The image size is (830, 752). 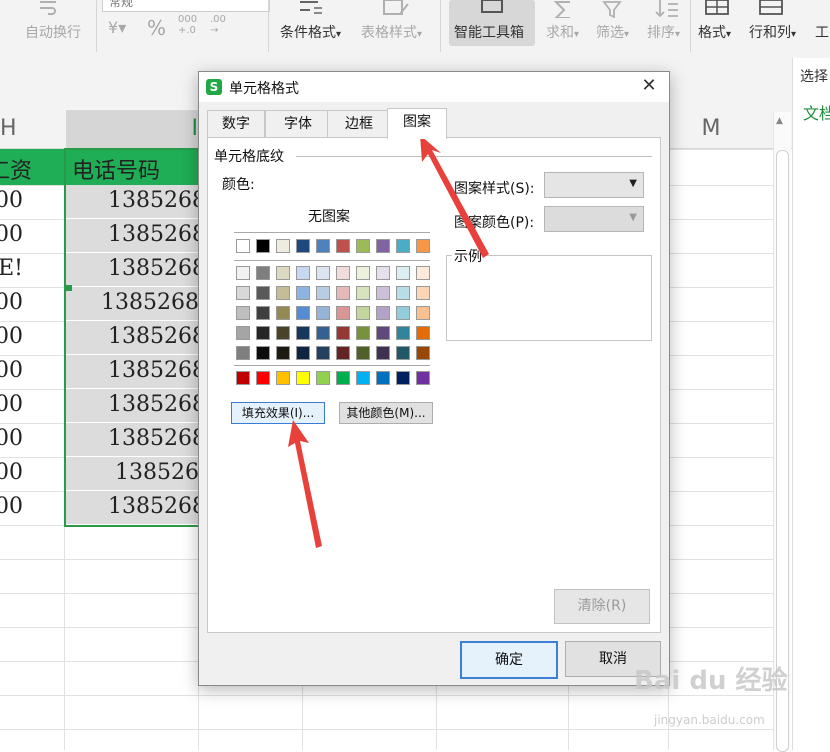 What do you see at coordinates (434, 87) in the screenshot?
I see `dialog-titlebar: S 单元格格式 ✕` at bounding box center [434, 87].